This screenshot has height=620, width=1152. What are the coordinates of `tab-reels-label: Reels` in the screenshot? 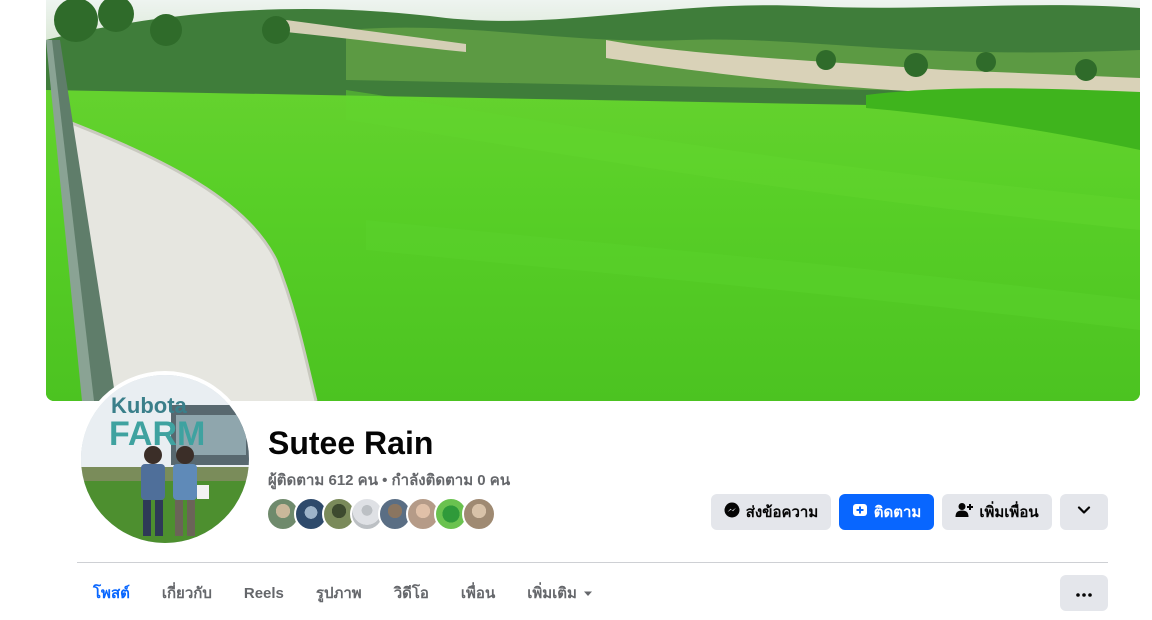 It's located at (263, 593).